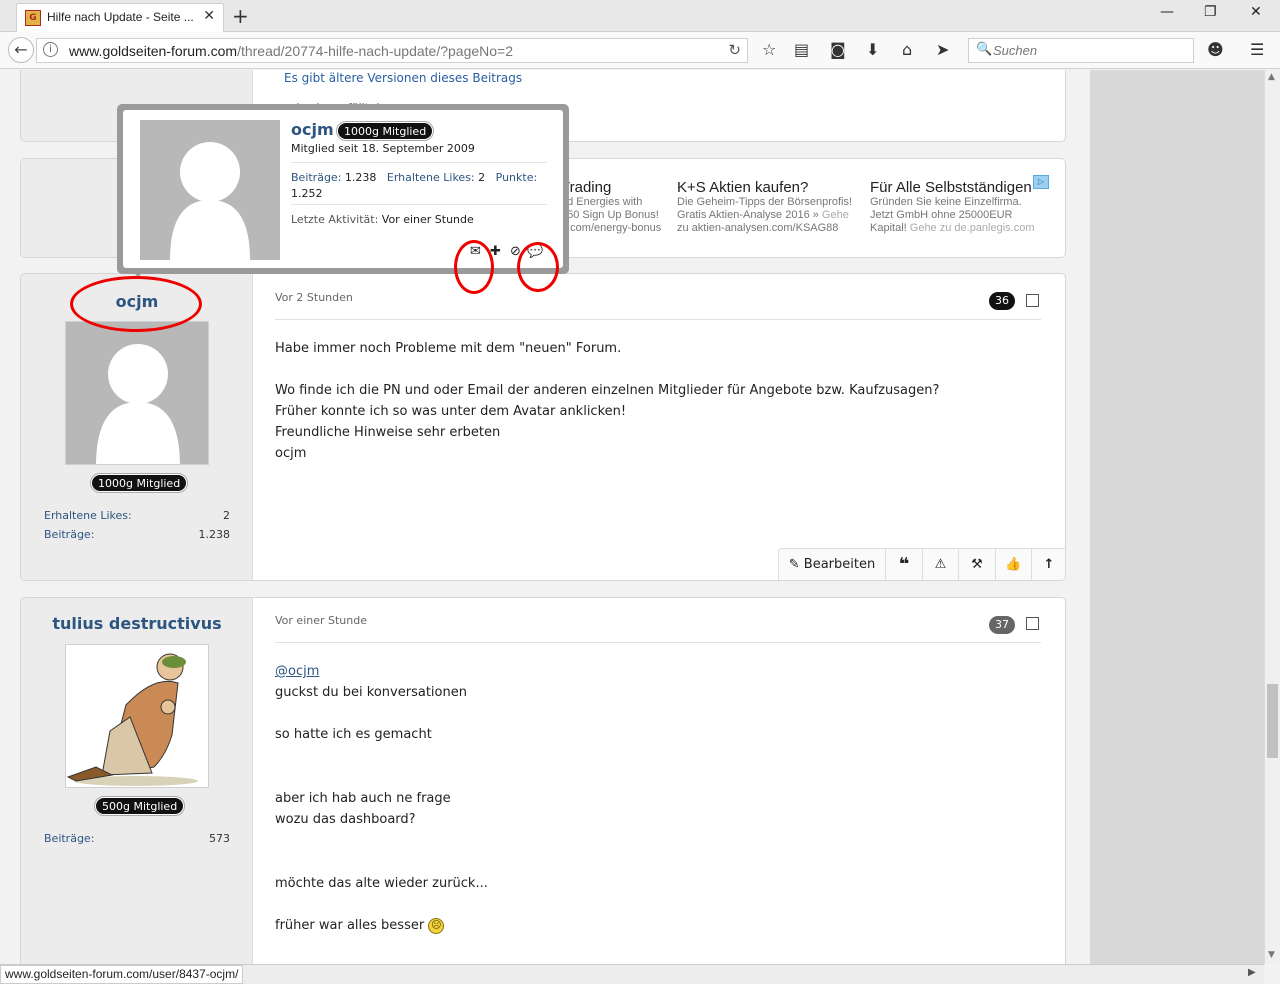 This screenshot has height=984, width=1280. I want to click on account-icon: ☻, so click(1215, 49).